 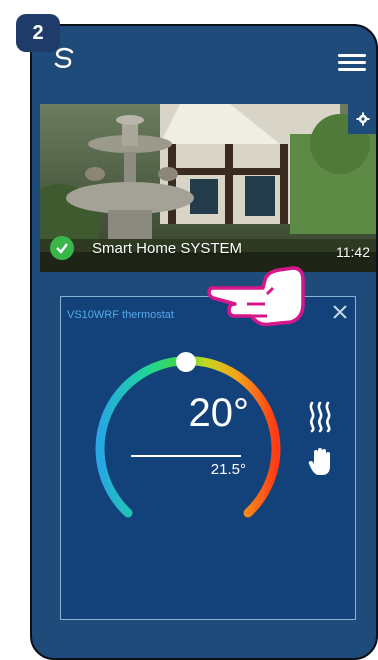 I want to click on gear-icon, so click(x=363, y=119).